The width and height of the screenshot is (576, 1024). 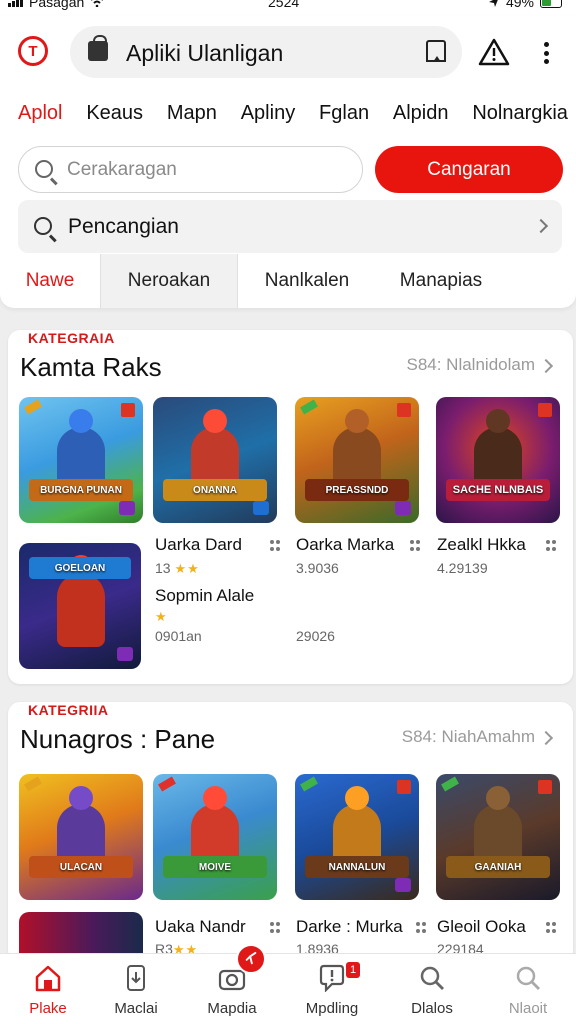 I want to click on app-rating-count: 13, so click(x=163, y=568).